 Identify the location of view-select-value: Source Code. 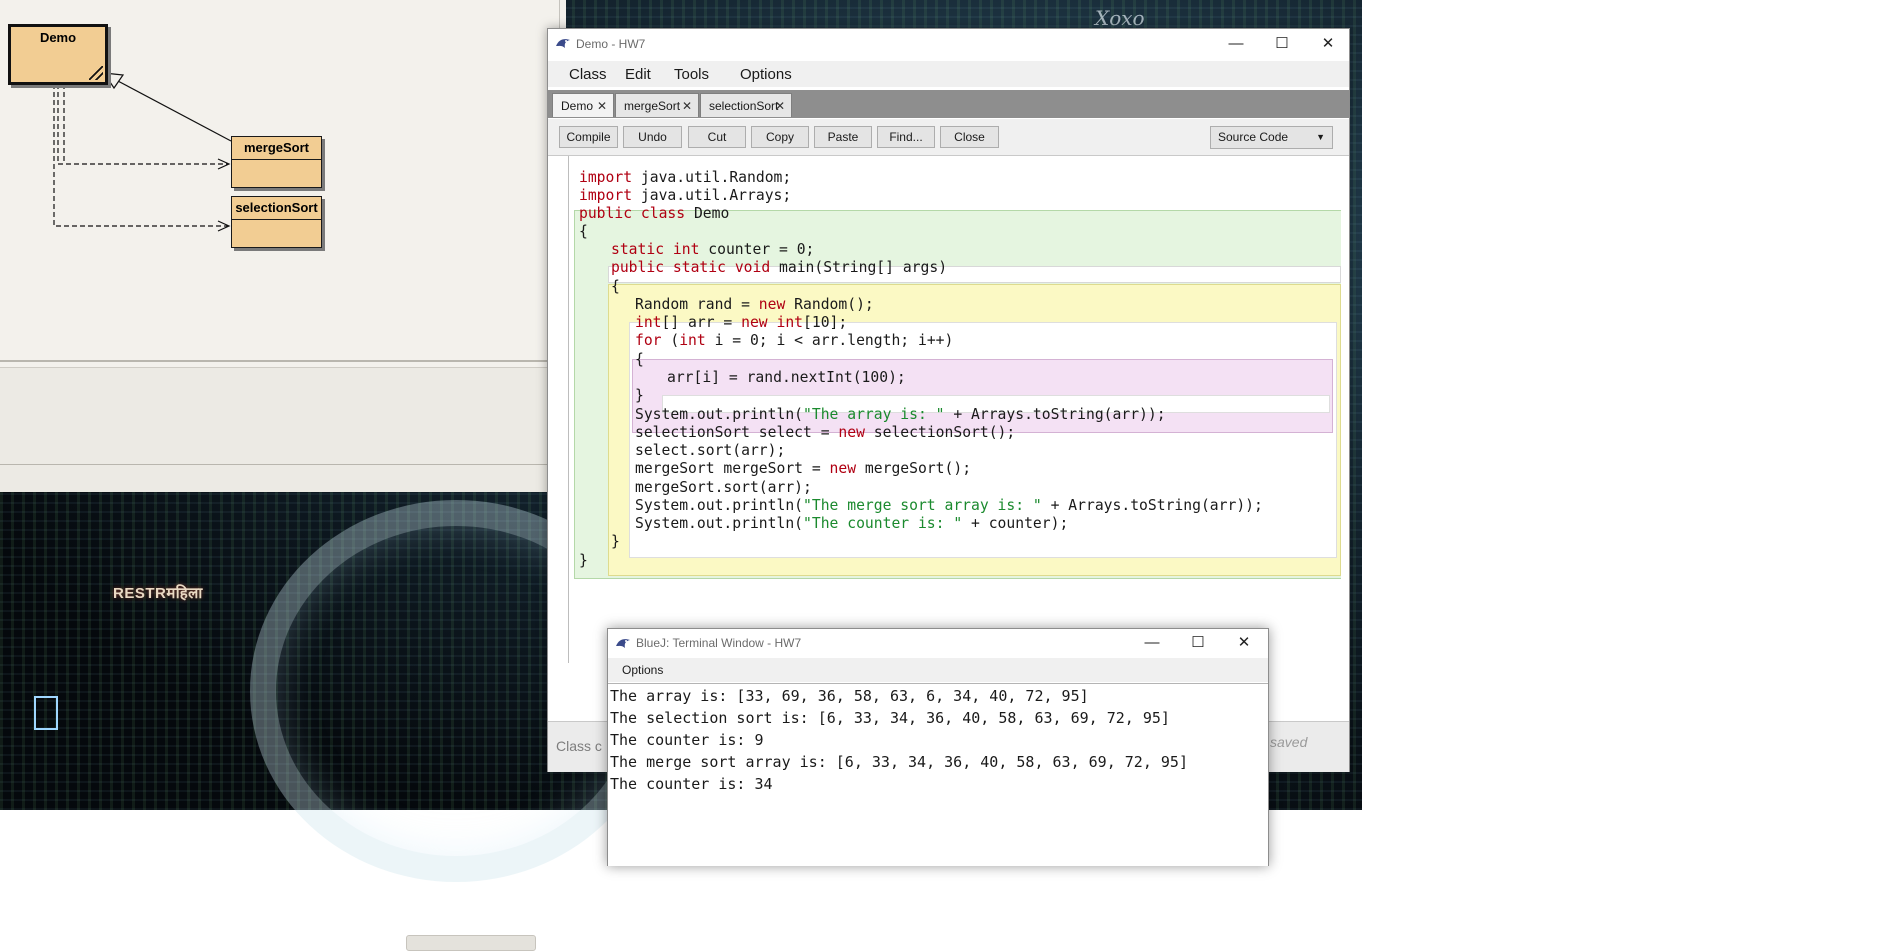
(1253, 137).